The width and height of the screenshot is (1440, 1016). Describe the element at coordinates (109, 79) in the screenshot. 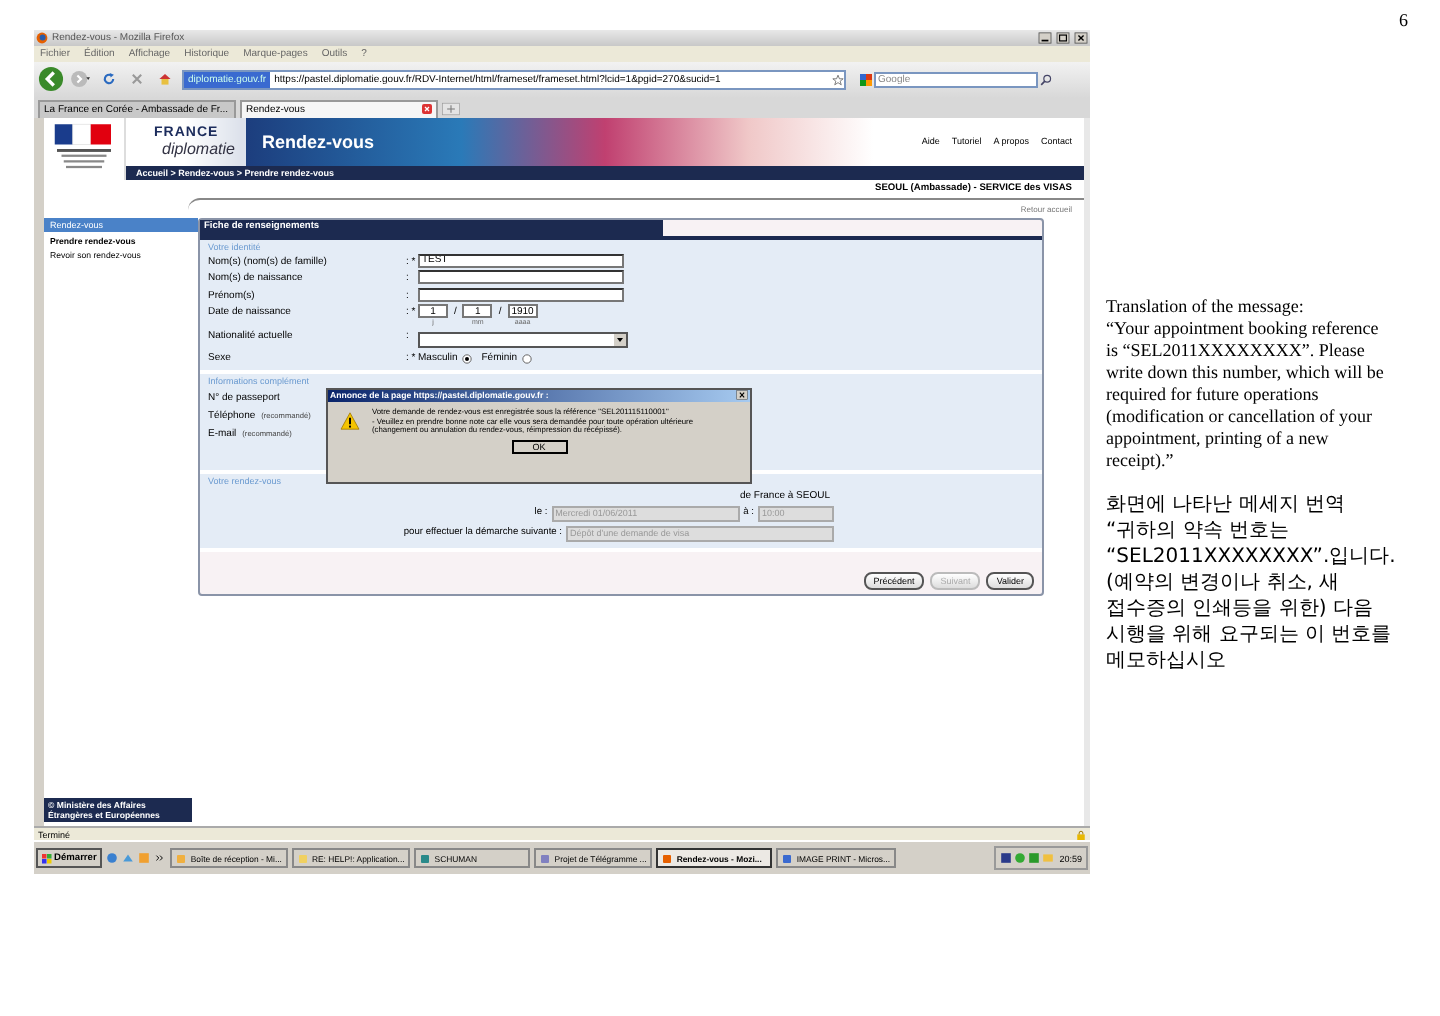

I see `reload-icon` at that location.